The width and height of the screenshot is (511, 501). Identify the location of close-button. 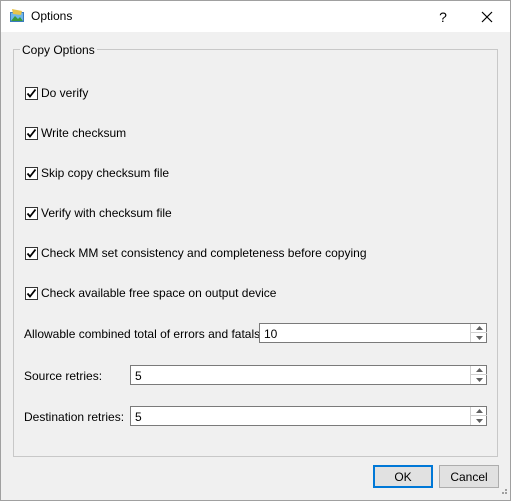
(487, 16).